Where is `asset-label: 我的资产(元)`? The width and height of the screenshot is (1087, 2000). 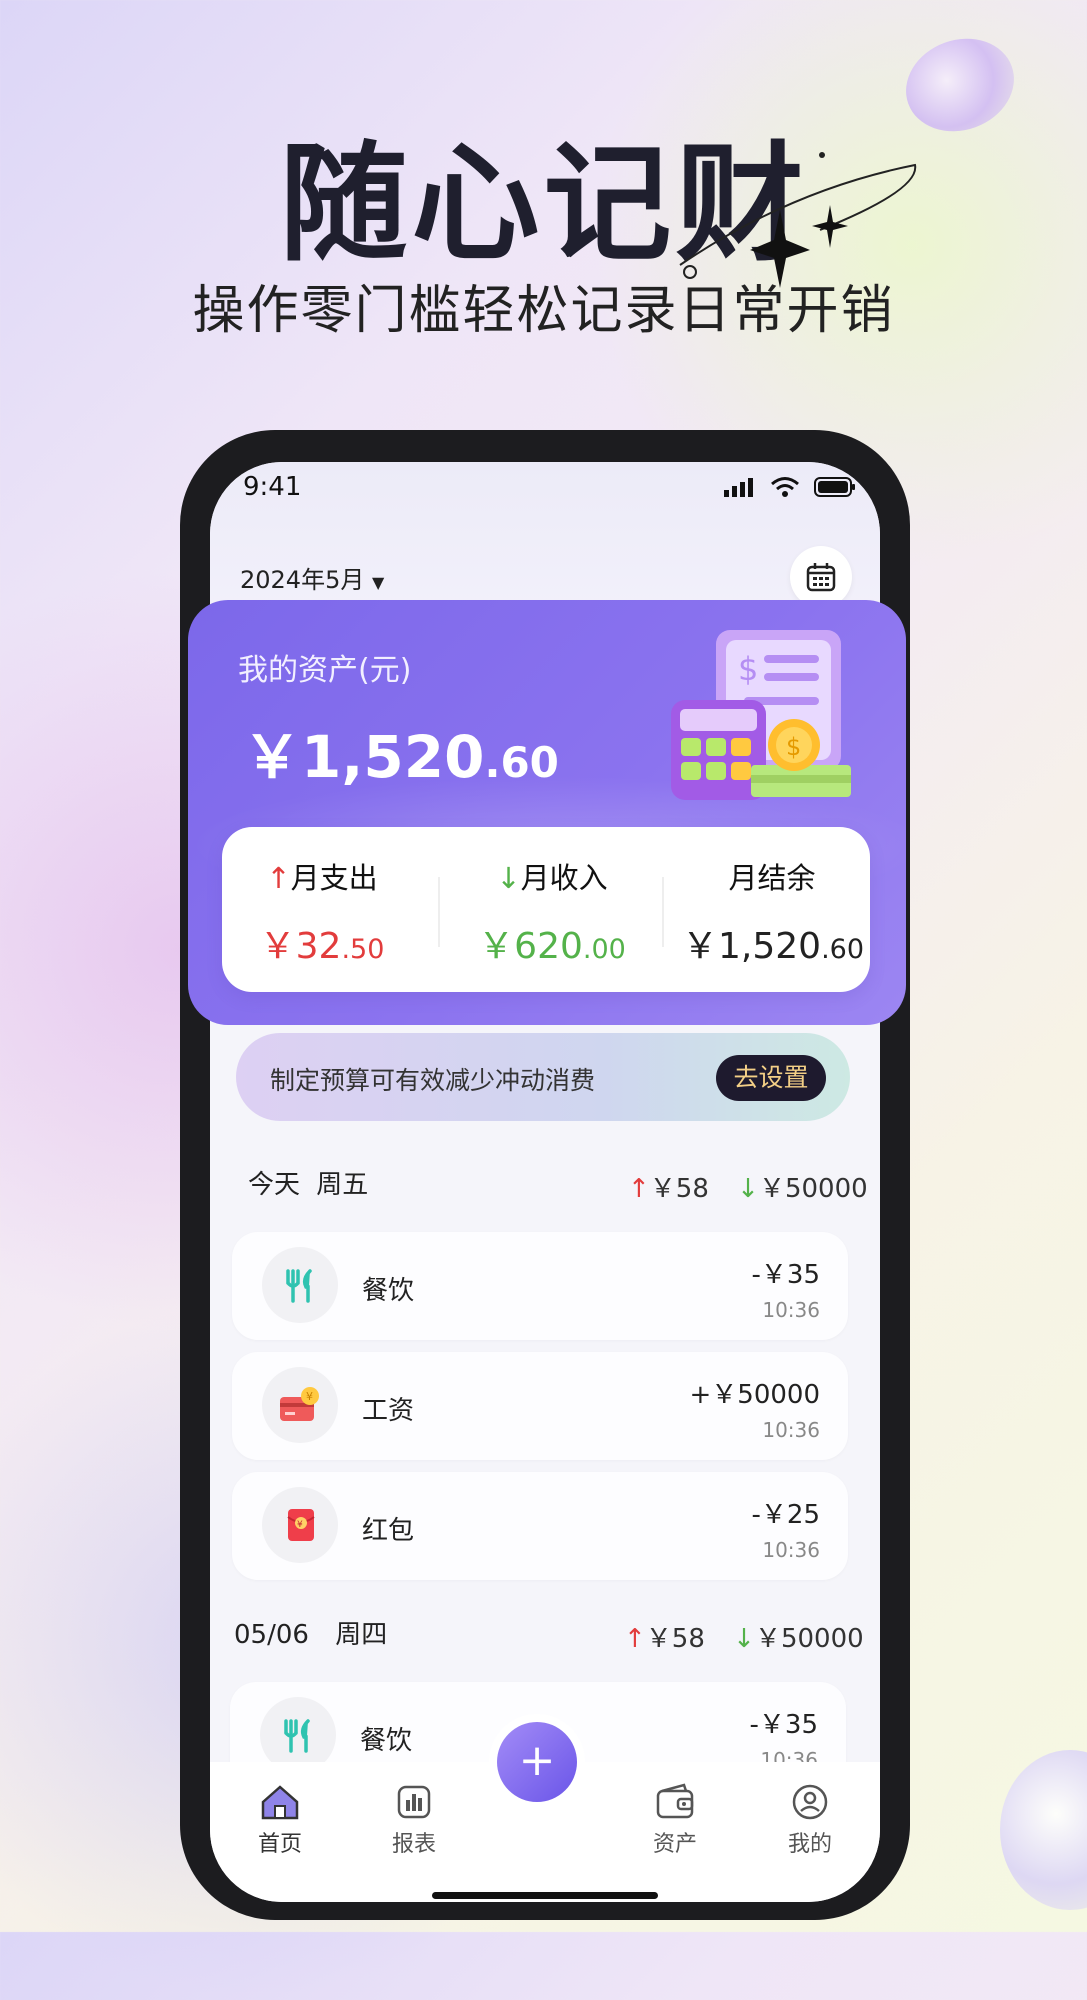
asset-label: 我的资产(元) is located at coordinates (325, 670).